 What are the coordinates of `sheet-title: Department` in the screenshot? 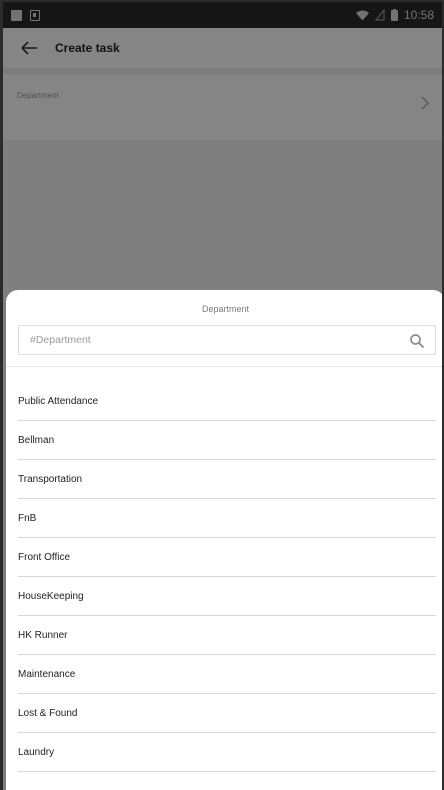 It's located at (225, 309).